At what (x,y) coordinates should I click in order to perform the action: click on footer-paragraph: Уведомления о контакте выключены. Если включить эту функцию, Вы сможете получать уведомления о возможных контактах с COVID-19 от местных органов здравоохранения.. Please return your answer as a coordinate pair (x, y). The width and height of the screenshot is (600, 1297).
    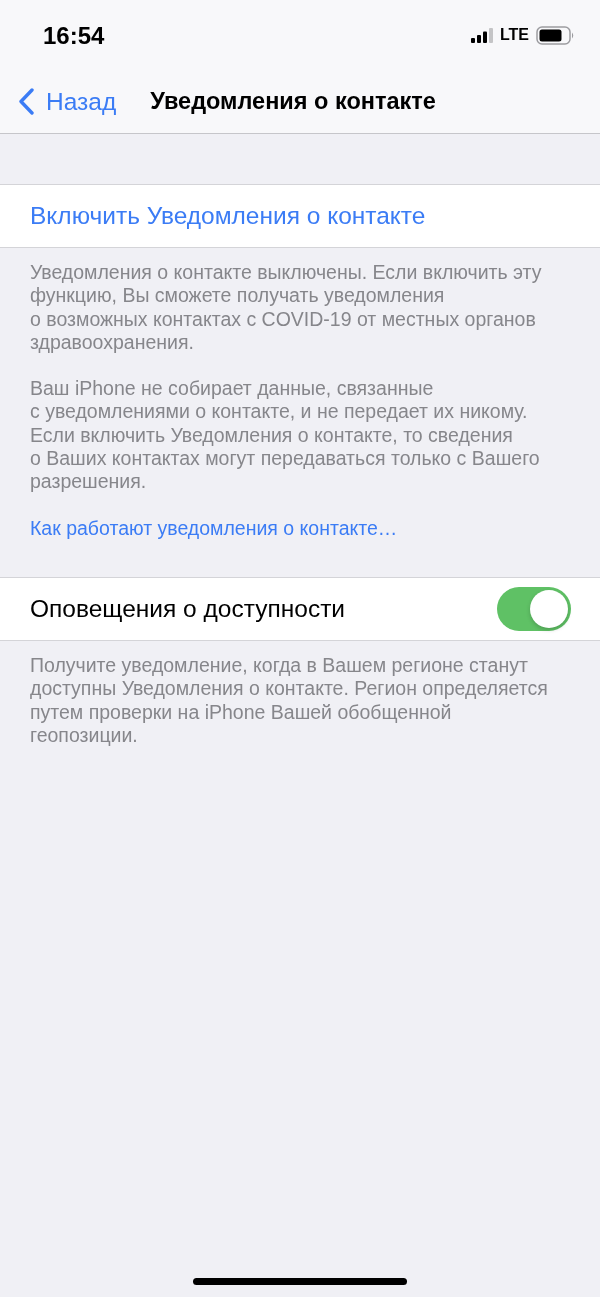
    Looking at the image, I should click on (286, 308).